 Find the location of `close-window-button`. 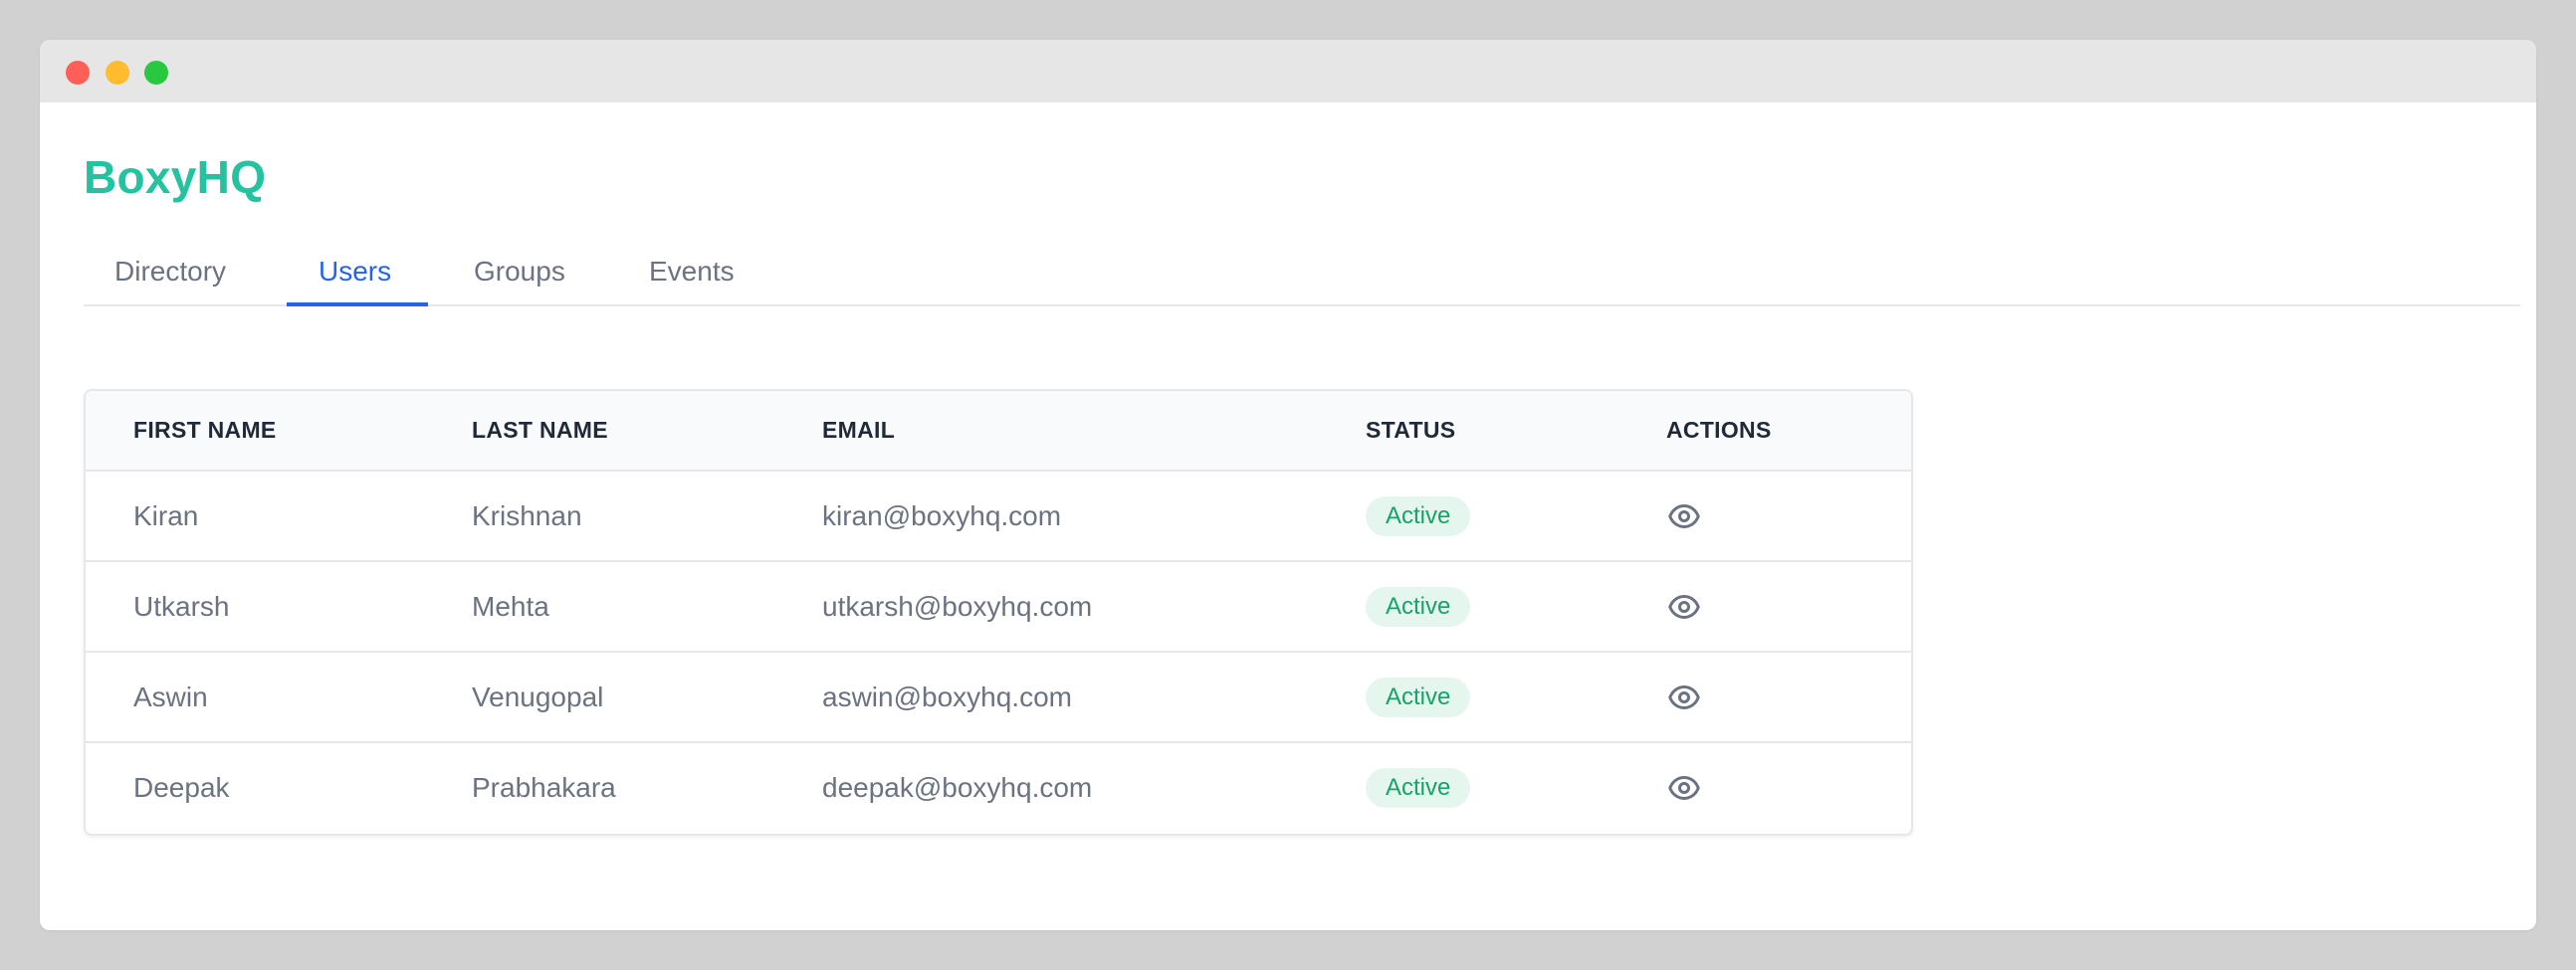

close-window-button is located at coordinates (78, 73).